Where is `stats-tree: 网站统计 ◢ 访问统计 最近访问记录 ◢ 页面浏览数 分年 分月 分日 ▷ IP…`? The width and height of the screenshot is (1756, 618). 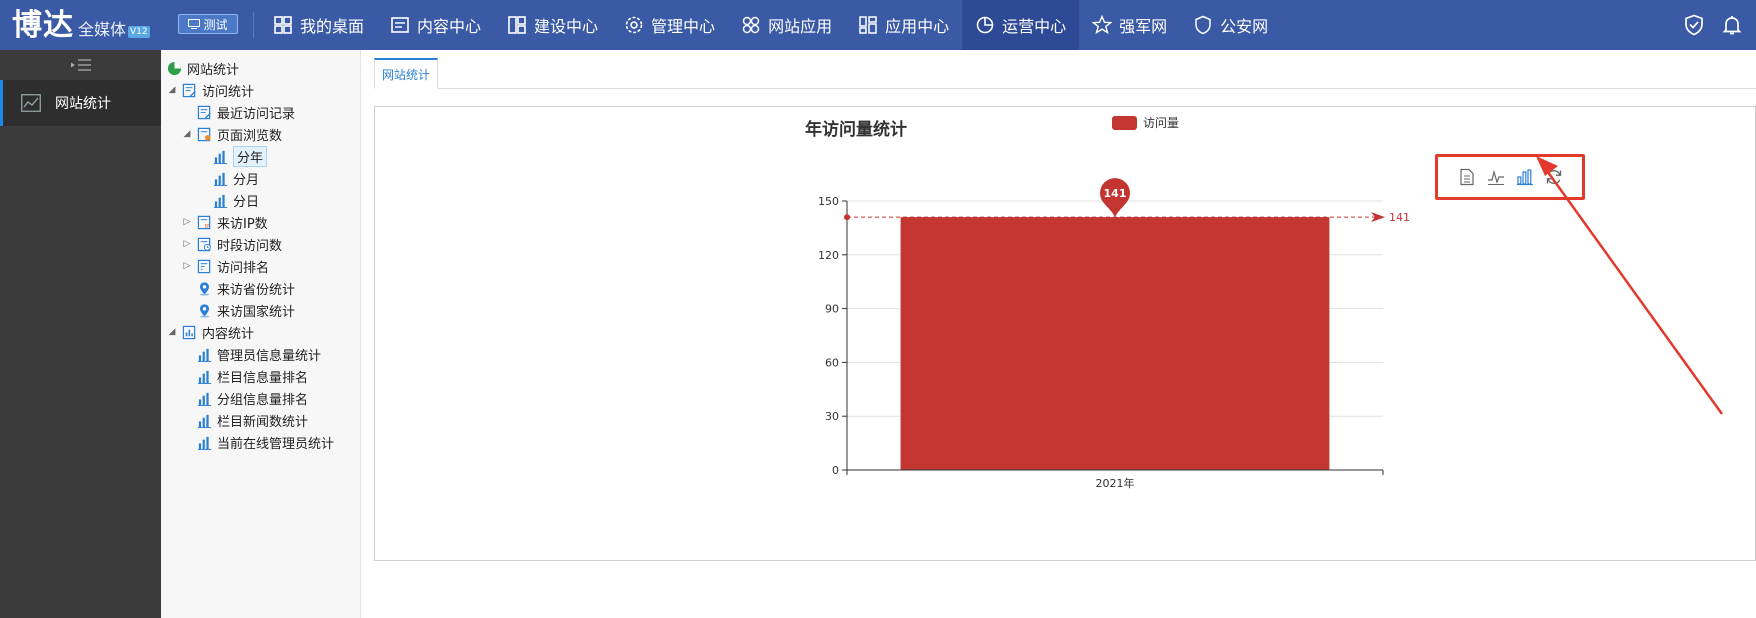 stats-tree: 网站统计 ◢ 访问统计 最近访问记录 ◢ 页面浏览数 分年 分月 分日 ▷ IP… is located at coordinates (261, 334).